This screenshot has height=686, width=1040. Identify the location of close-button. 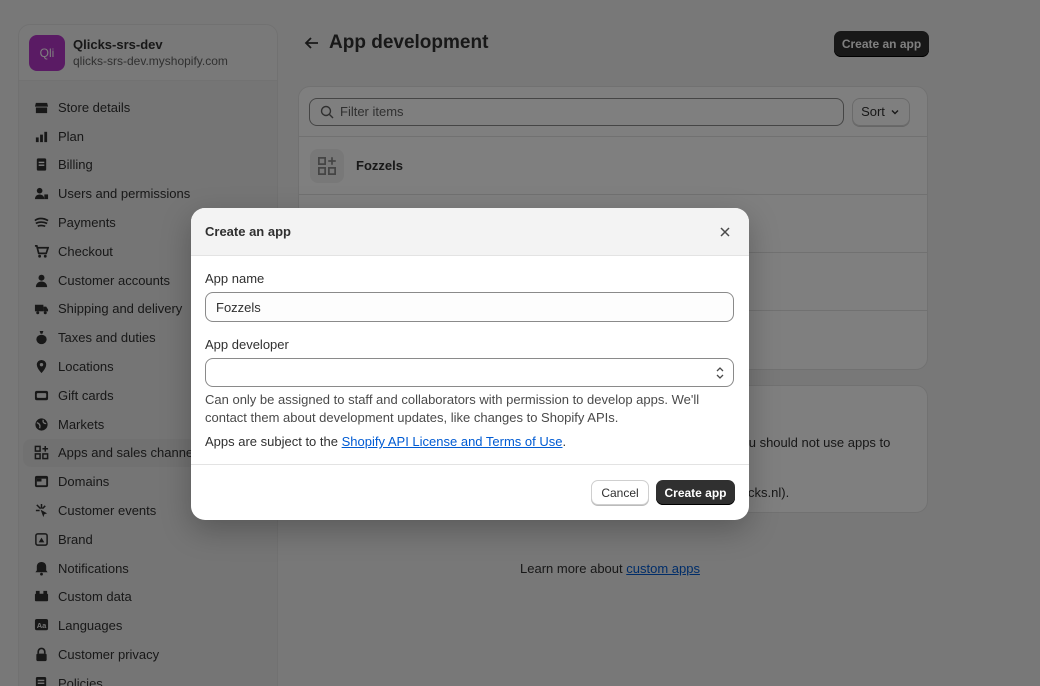
(725, 232).